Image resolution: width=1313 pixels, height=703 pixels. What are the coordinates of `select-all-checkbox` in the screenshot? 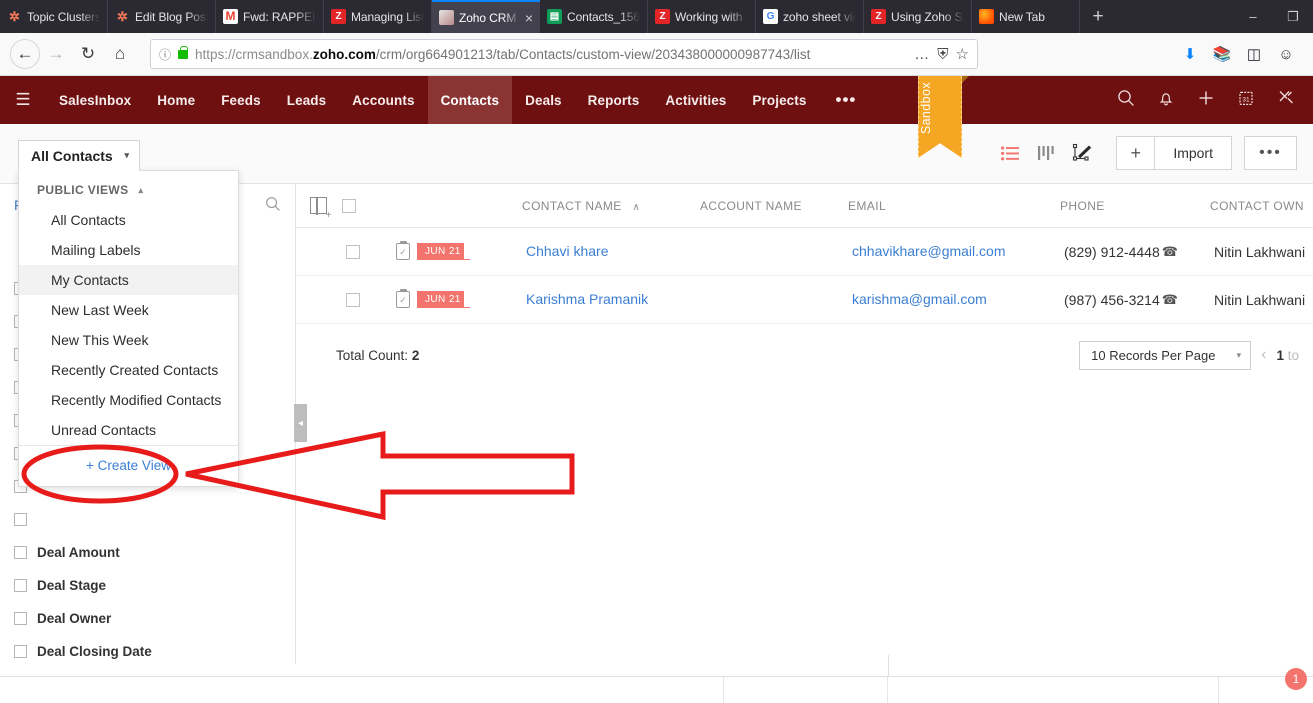 It's located at (349, 205).